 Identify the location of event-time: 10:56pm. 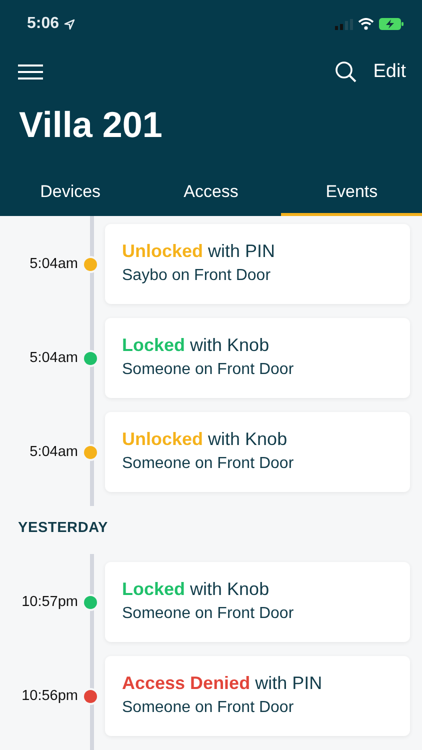
(49, 696).